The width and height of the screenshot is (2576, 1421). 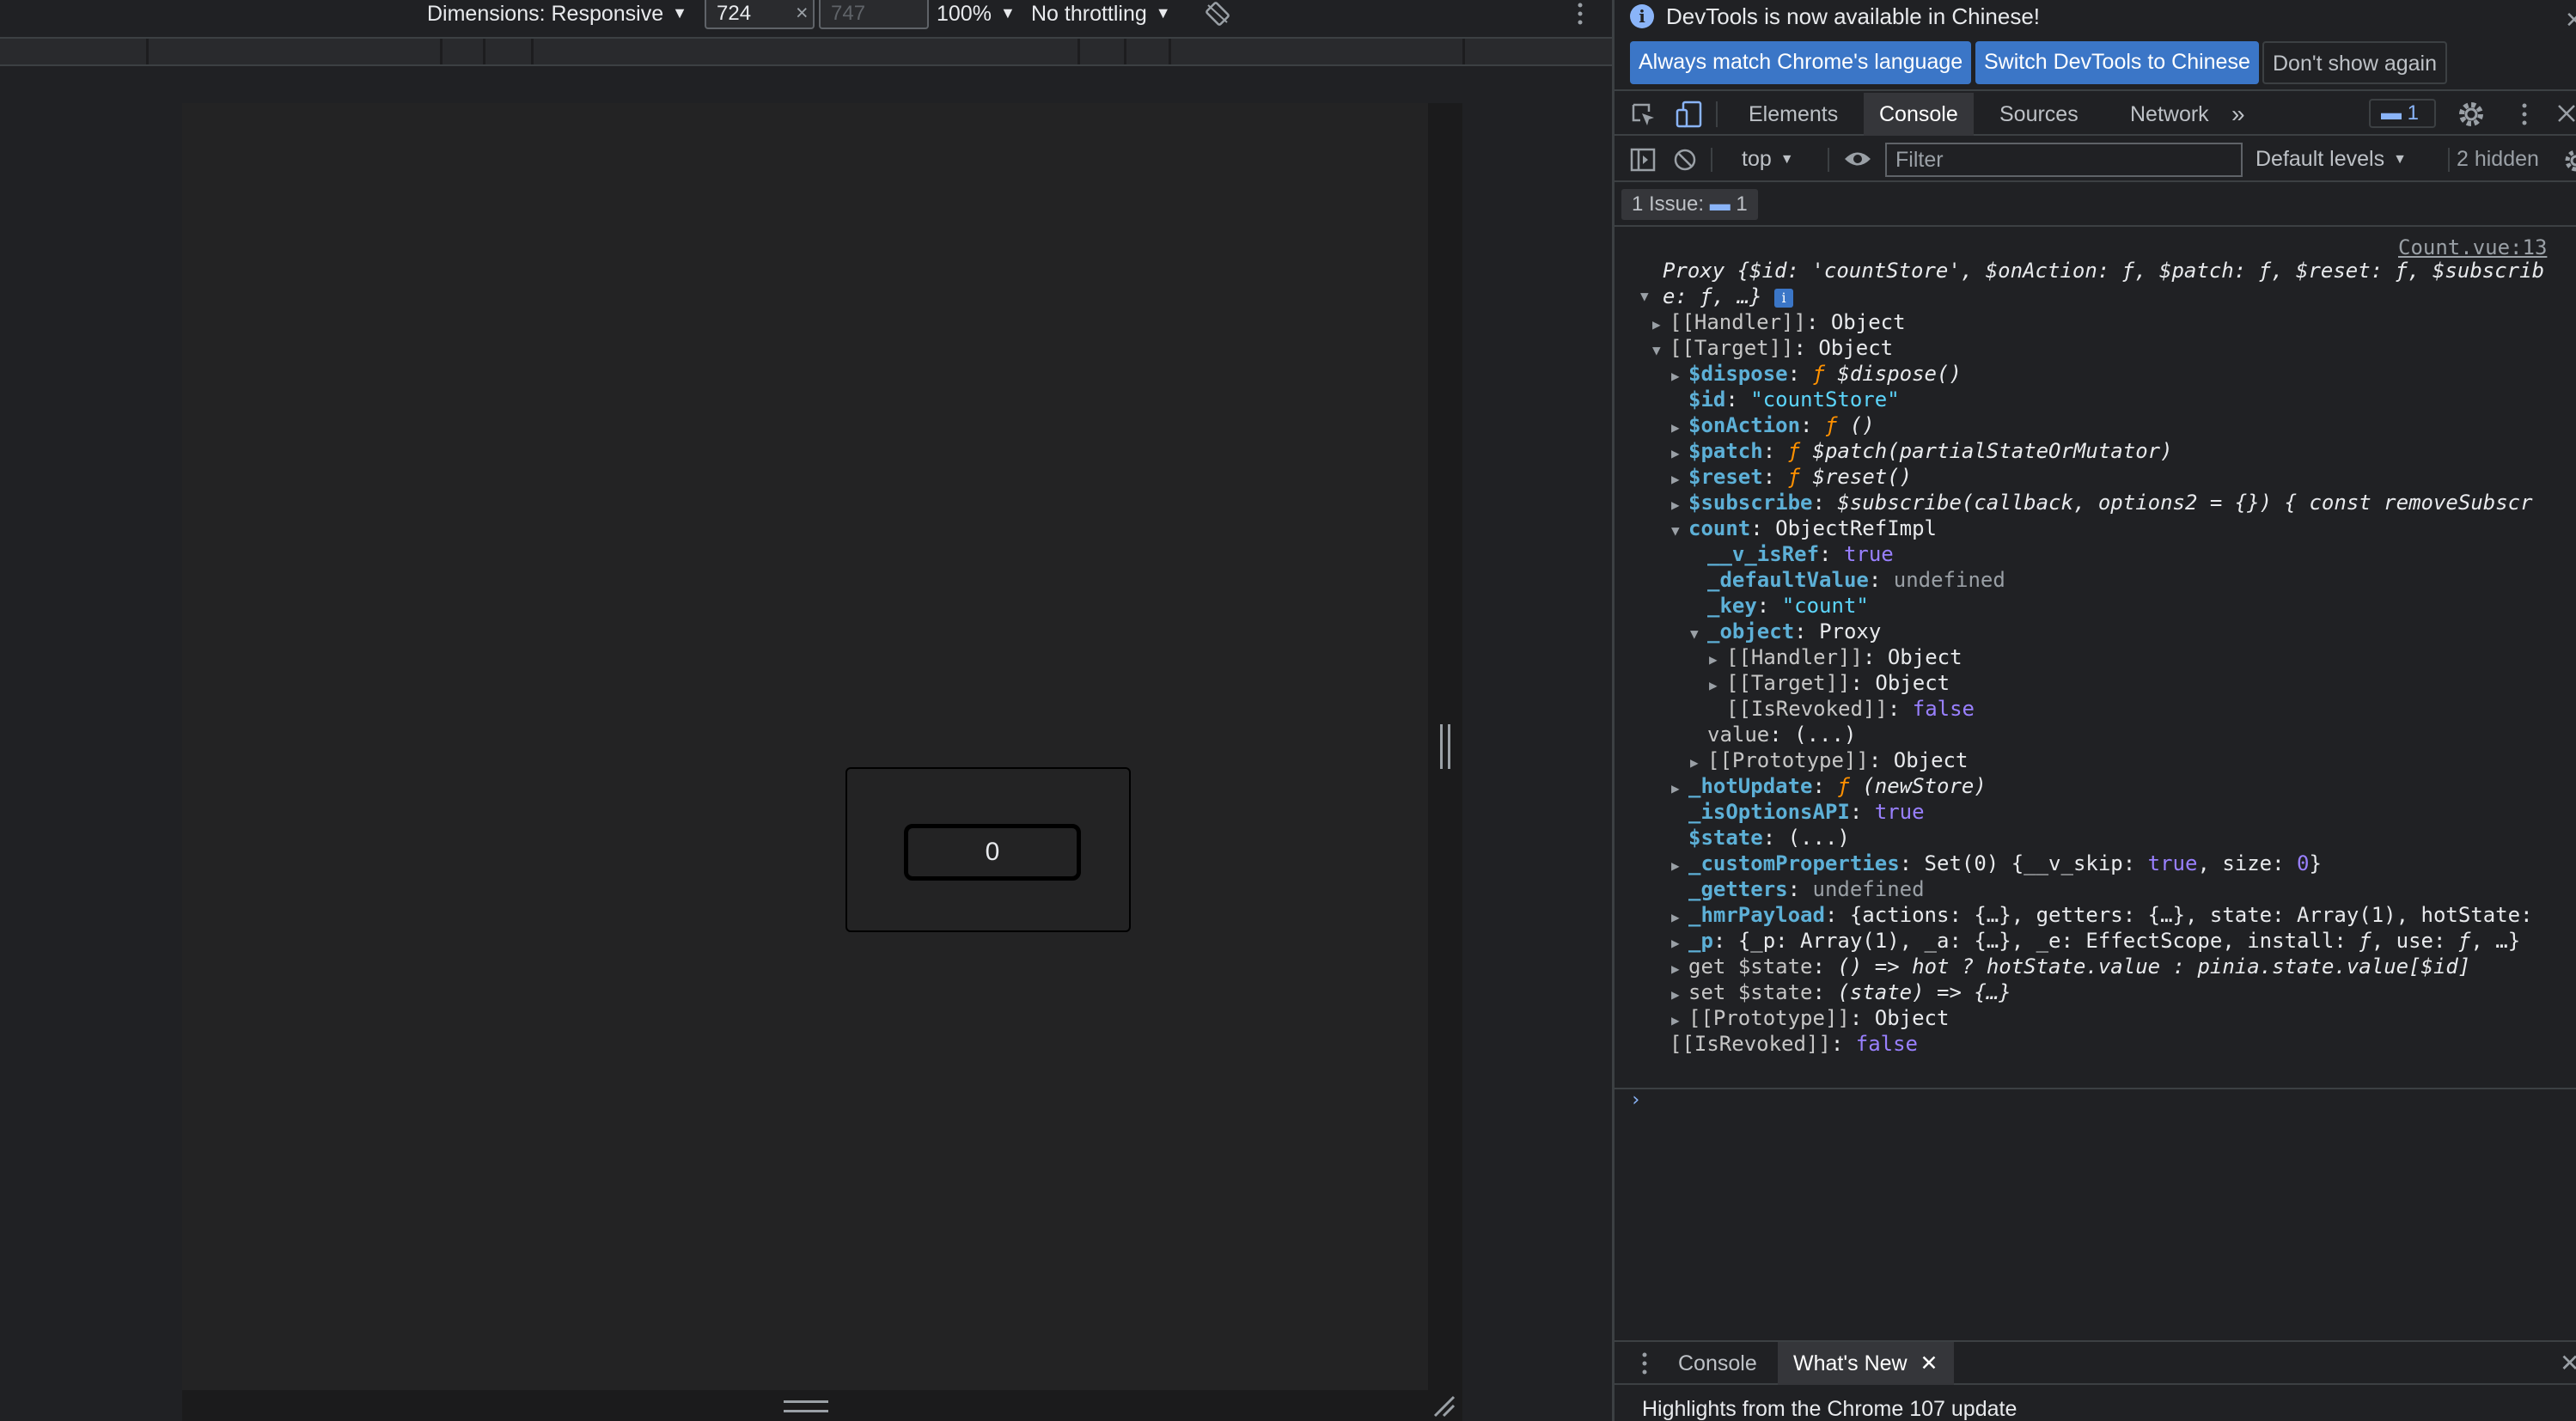 I want to click on throttling-label: No throttling, so click(x=1089, y=14).